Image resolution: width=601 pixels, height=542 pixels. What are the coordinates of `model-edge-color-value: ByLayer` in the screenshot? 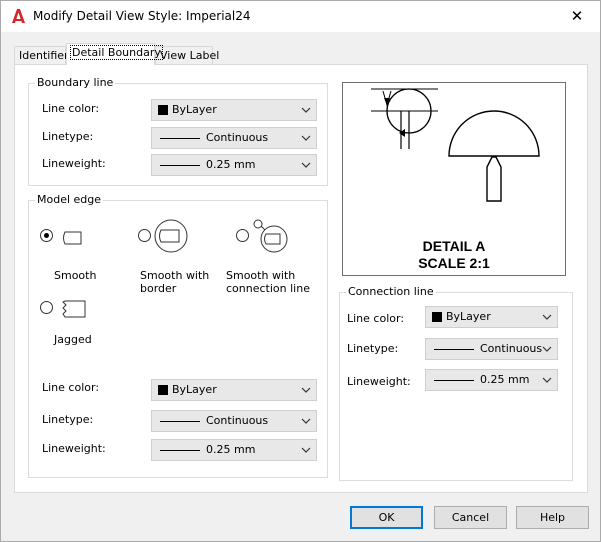 It's located at (194, 389).